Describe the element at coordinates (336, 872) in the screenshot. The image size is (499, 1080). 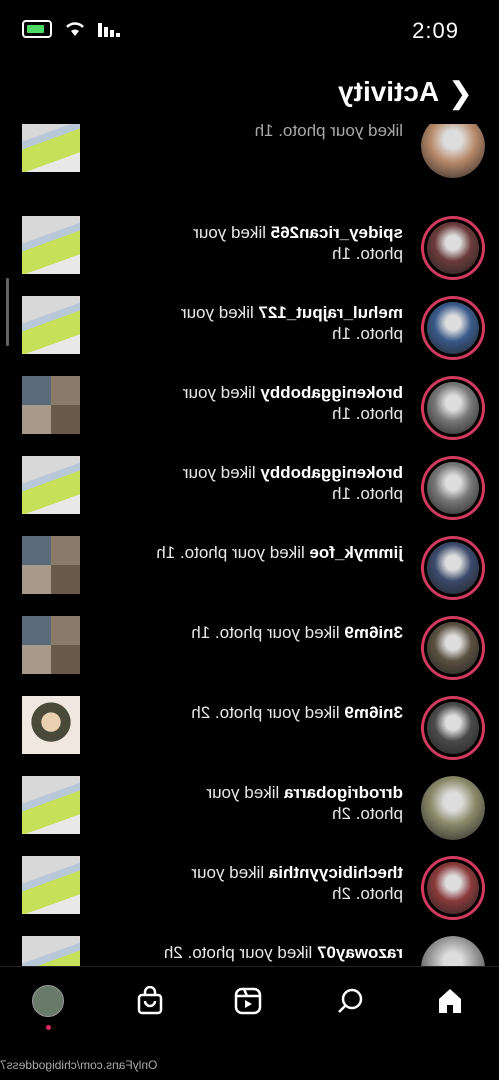
I see `username: thechibicyynthia` at that location.